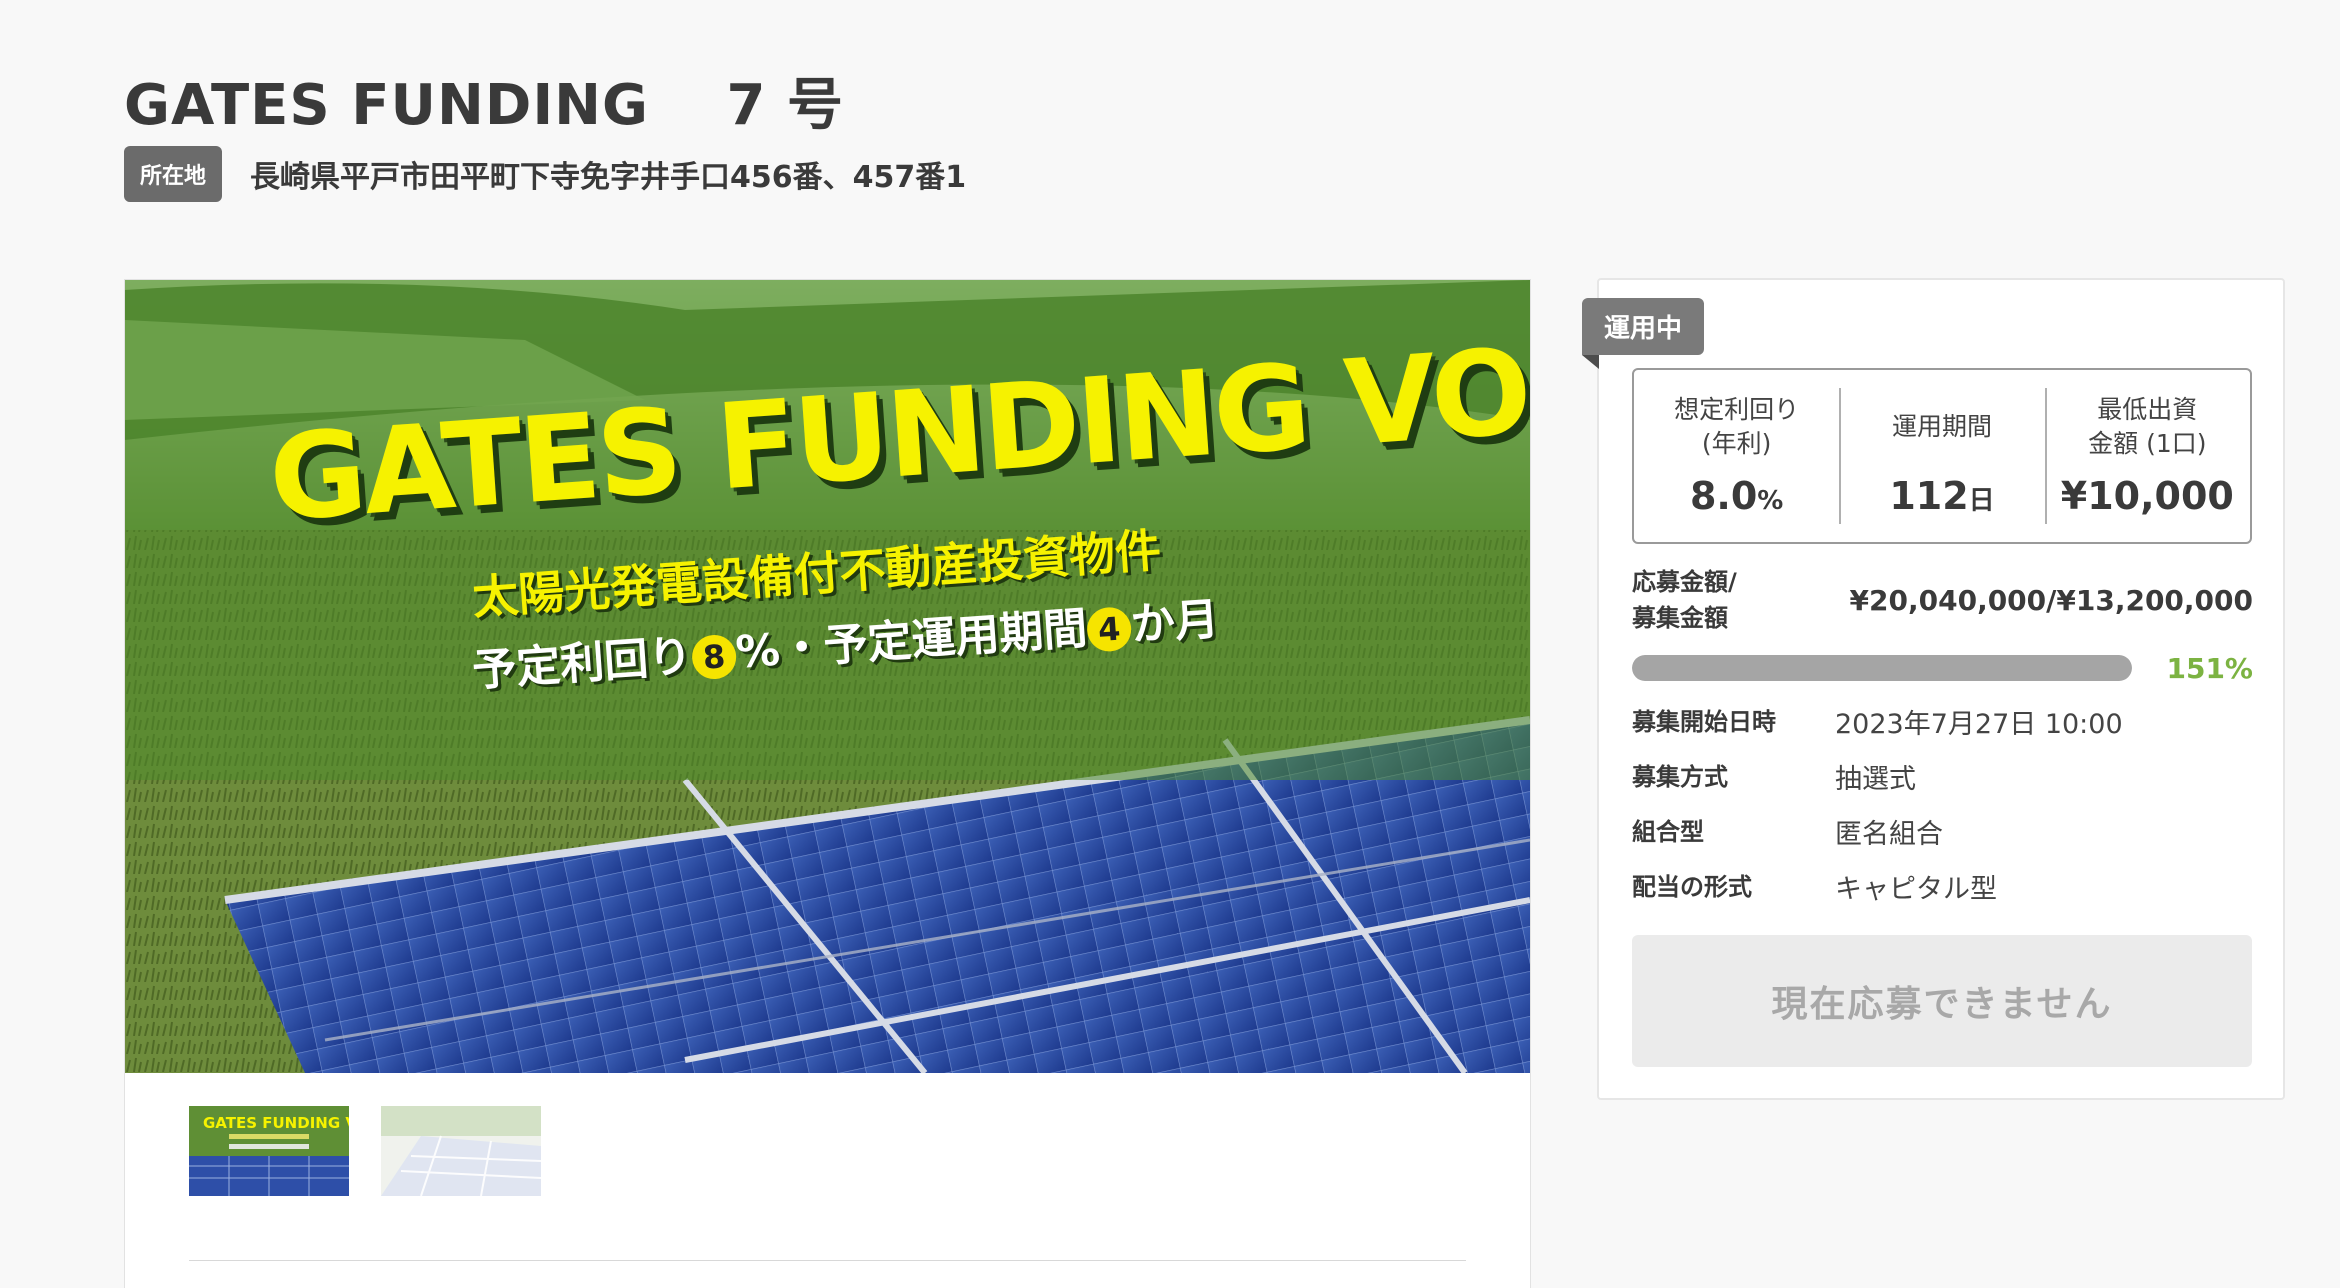 This screenshot has width=2340, height=1288. What do you see at coordinates (714, 657) in the screenshot?
I see `hero-yield-number: 8` at bounding box center [714, 657].